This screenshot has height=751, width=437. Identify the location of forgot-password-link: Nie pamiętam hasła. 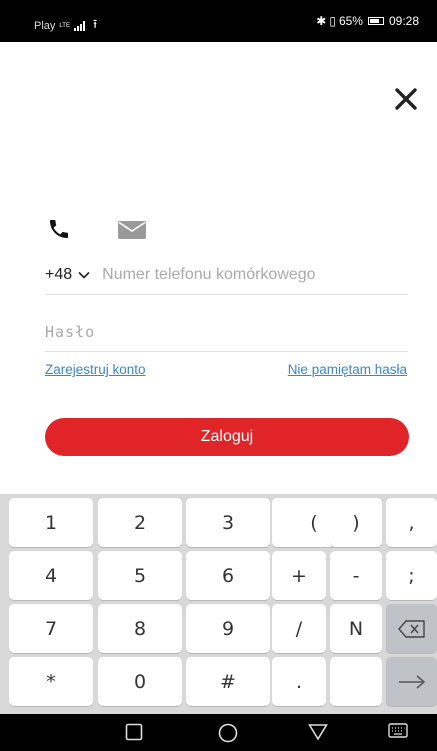
(347, 369).